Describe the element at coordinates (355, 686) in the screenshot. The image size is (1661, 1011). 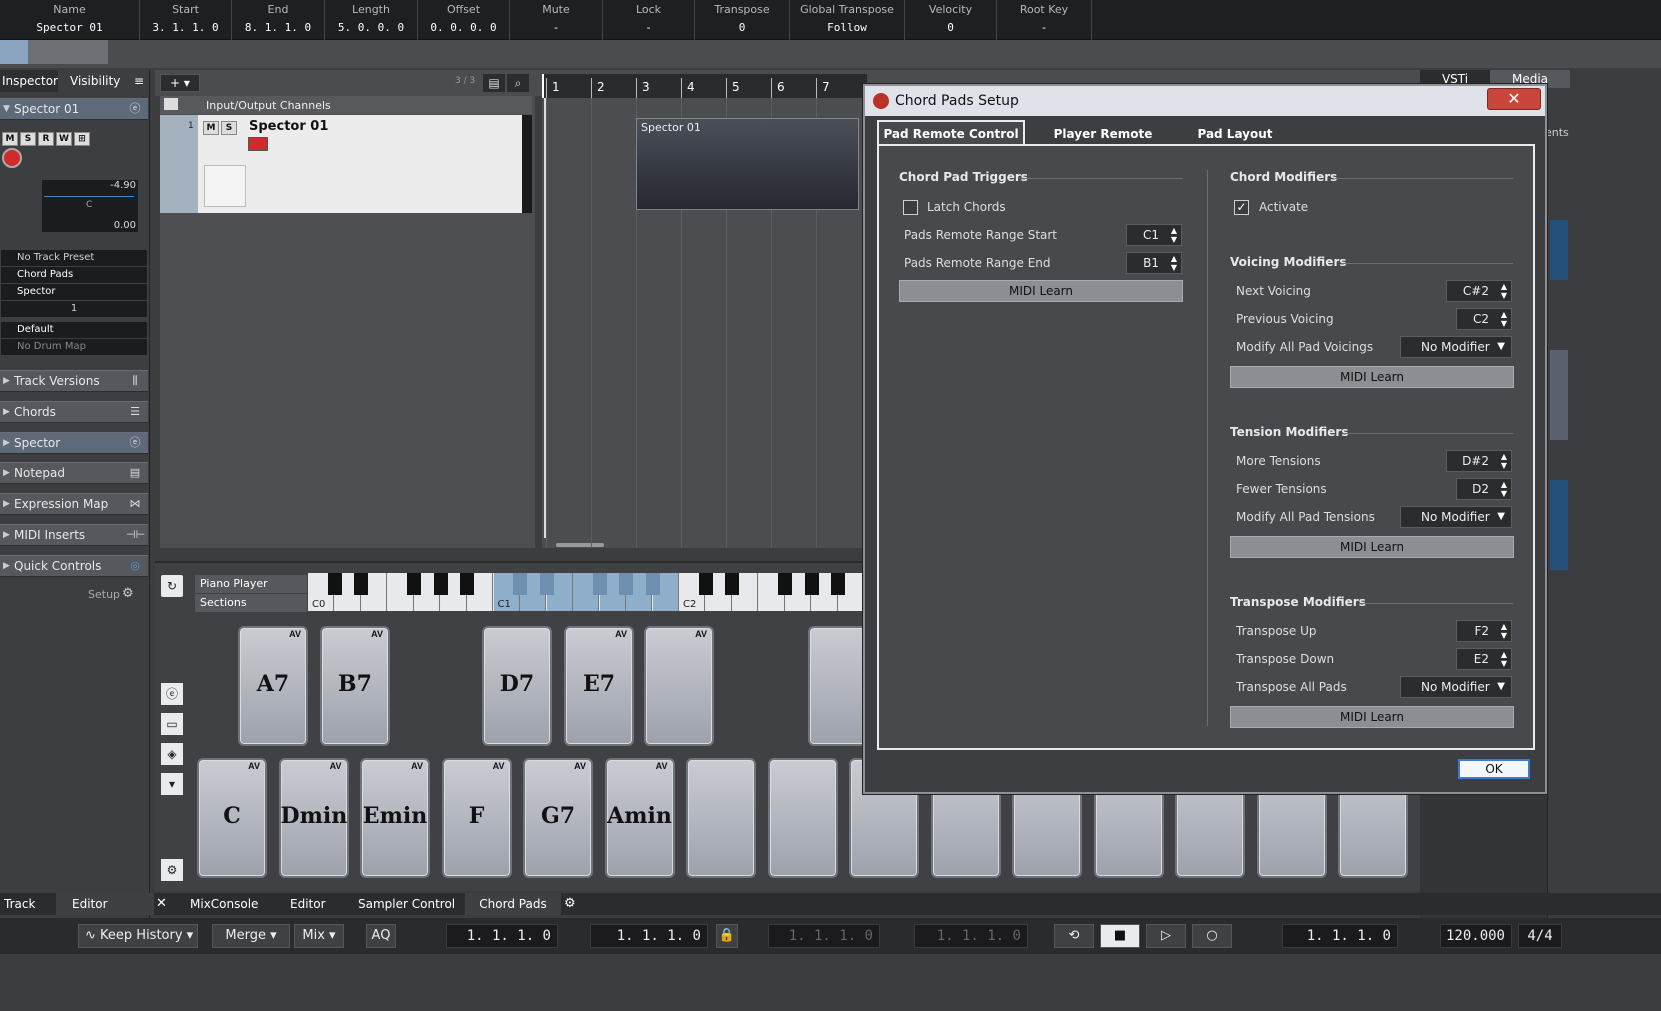
I see `chord-pad: AV B7` at that location.